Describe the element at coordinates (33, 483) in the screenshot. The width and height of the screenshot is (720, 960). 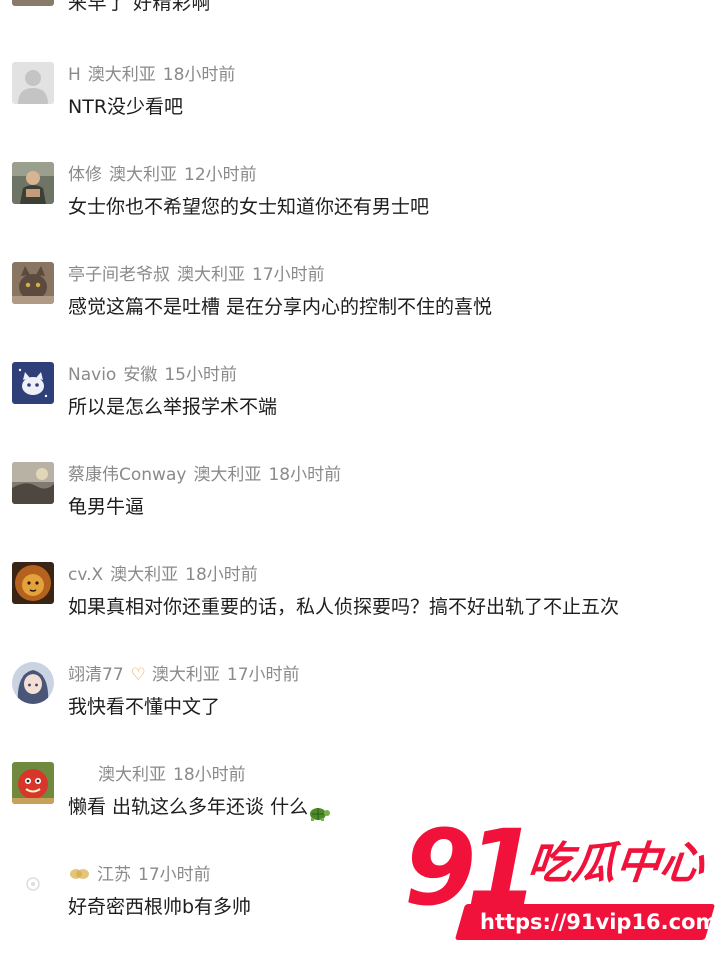
I see `landscape-photo-avatar` at that location.